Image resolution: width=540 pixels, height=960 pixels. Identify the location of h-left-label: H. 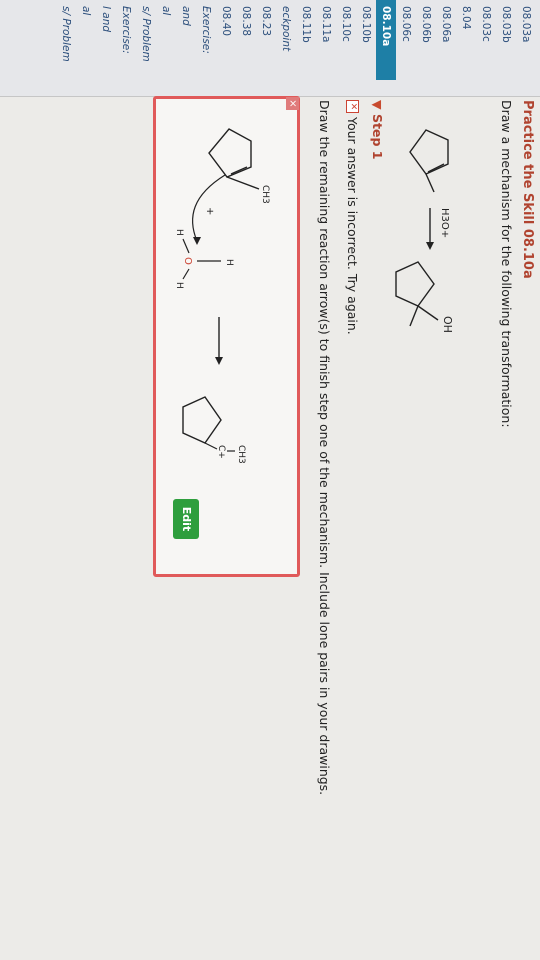
(179, 232).